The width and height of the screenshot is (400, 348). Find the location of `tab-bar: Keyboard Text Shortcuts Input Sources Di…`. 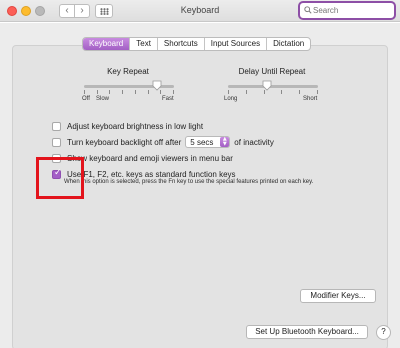

tab-bar: Keyboard Text Shortcuts Input Sources Di… is located at coordinates (197, 44).